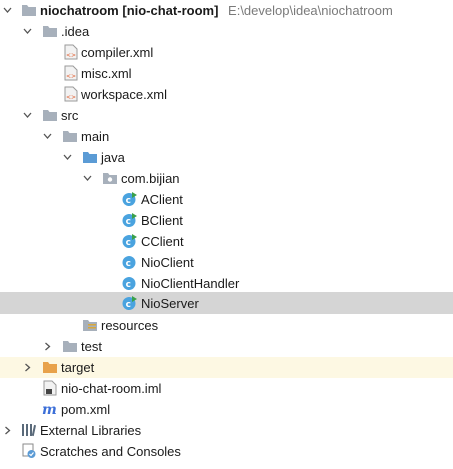 Image resolution: width=453 pixels, height=469 pixels. What do you see at coordinates (226, 136) in the screenshot?
I see `tree-row-main: main` at bounding box center [226, 136].